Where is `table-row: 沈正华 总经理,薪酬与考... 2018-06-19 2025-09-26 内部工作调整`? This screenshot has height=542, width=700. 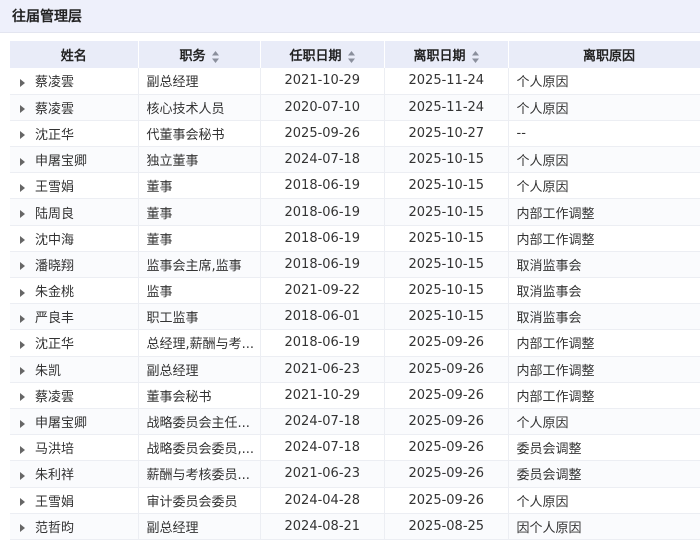
table-row: 沈正华 总经理,薪酬与考... 2018-06-19 2025-09-26 内部工作调整 is located at coordinates (355, 343).